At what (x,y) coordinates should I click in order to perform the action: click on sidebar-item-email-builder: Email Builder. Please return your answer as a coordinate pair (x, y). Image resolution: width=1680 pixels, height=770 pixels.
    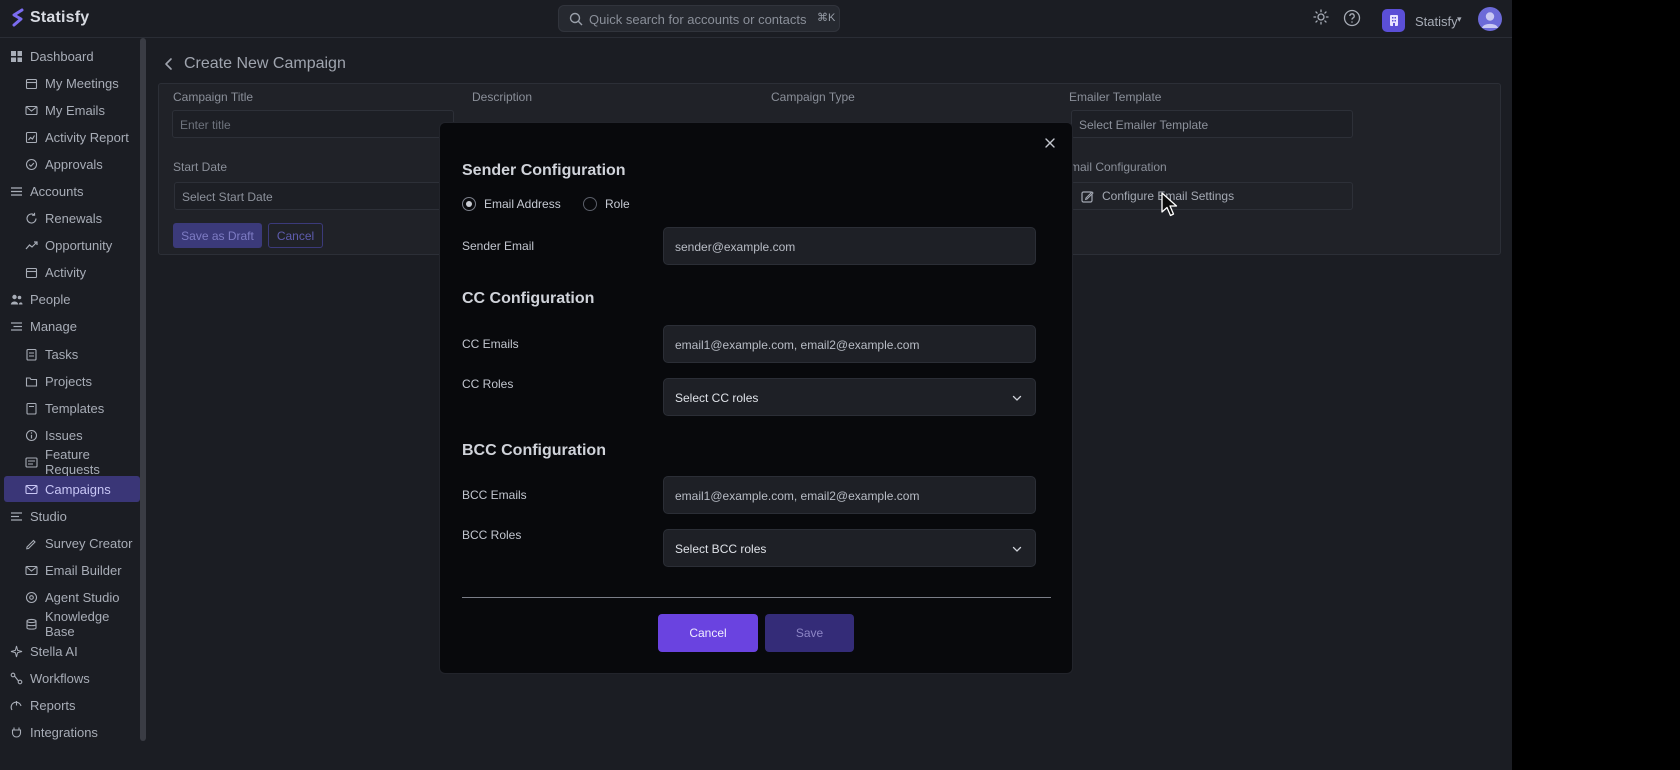
    Looking at the image, I should click on (72, 570).